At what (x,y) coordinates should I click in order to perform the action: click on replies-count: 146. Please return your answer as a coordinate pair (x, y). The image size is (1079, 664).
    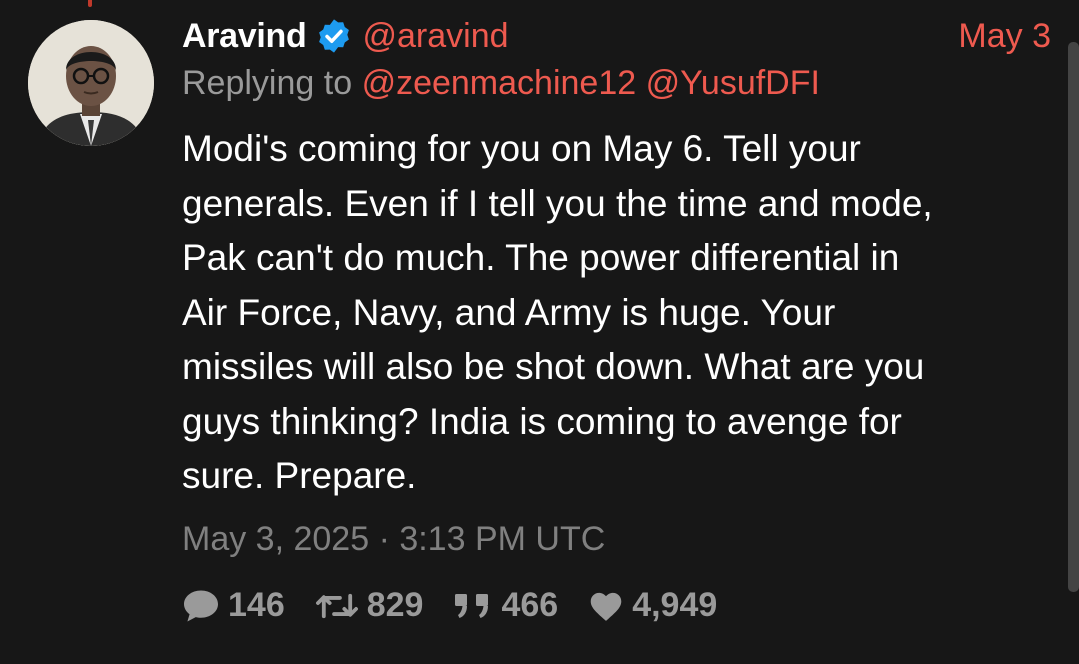
    Looking at the image, I should click on (256, 605).